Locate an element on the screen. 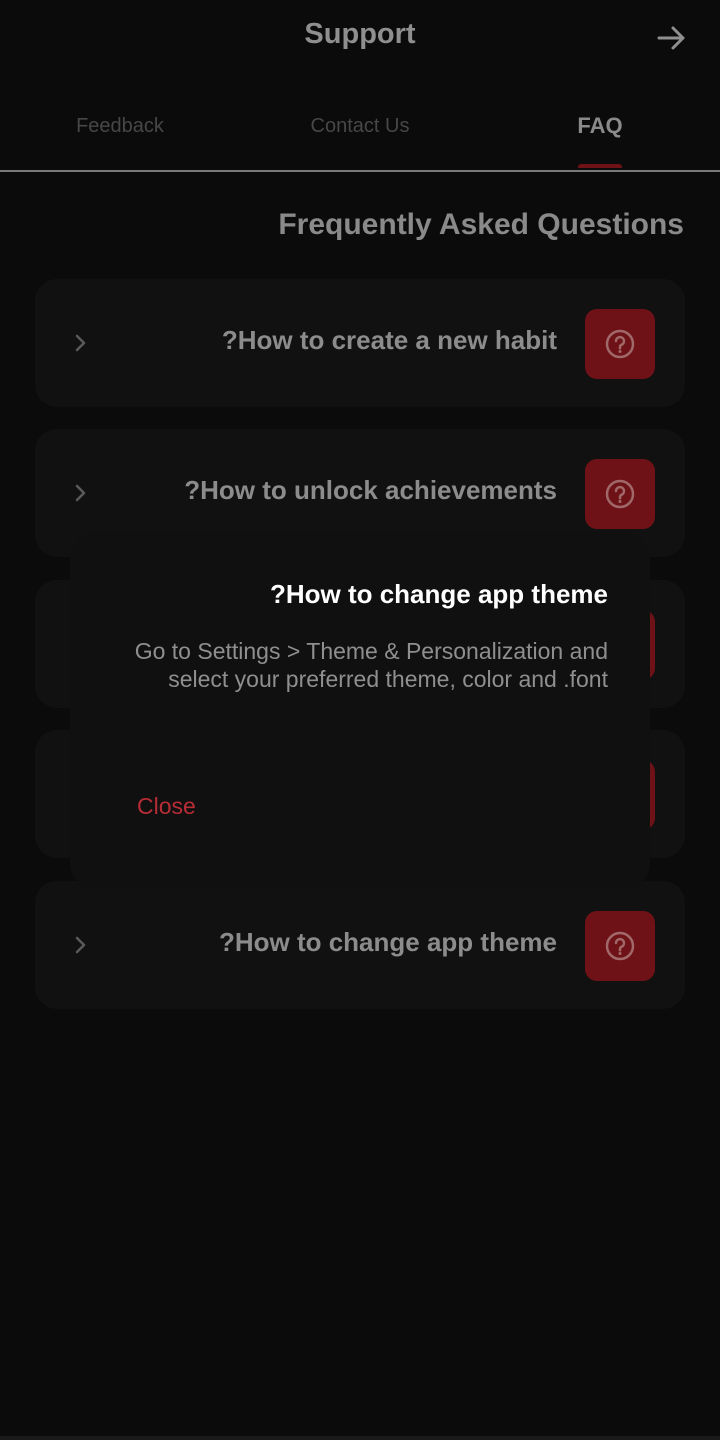 This screenshot has width=720, height=1440. tab-feedback: Feedback is located at coordinates (120, 131).